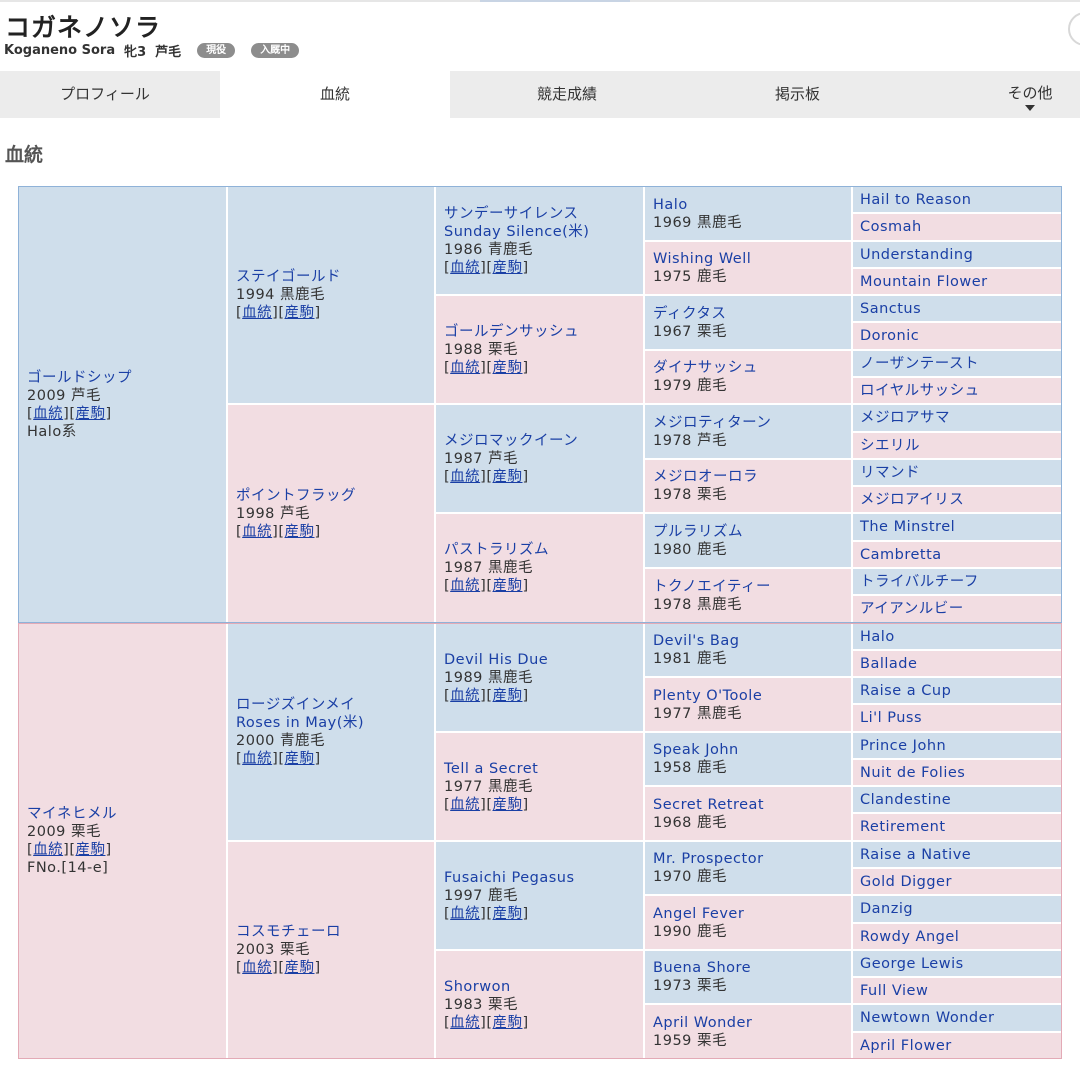 This screenshot has width=1080, height=1080. What do you see at coordinates (958, 991) in the screenshot?
I see `horse-link: Full View` at bounding box center [958, 991].